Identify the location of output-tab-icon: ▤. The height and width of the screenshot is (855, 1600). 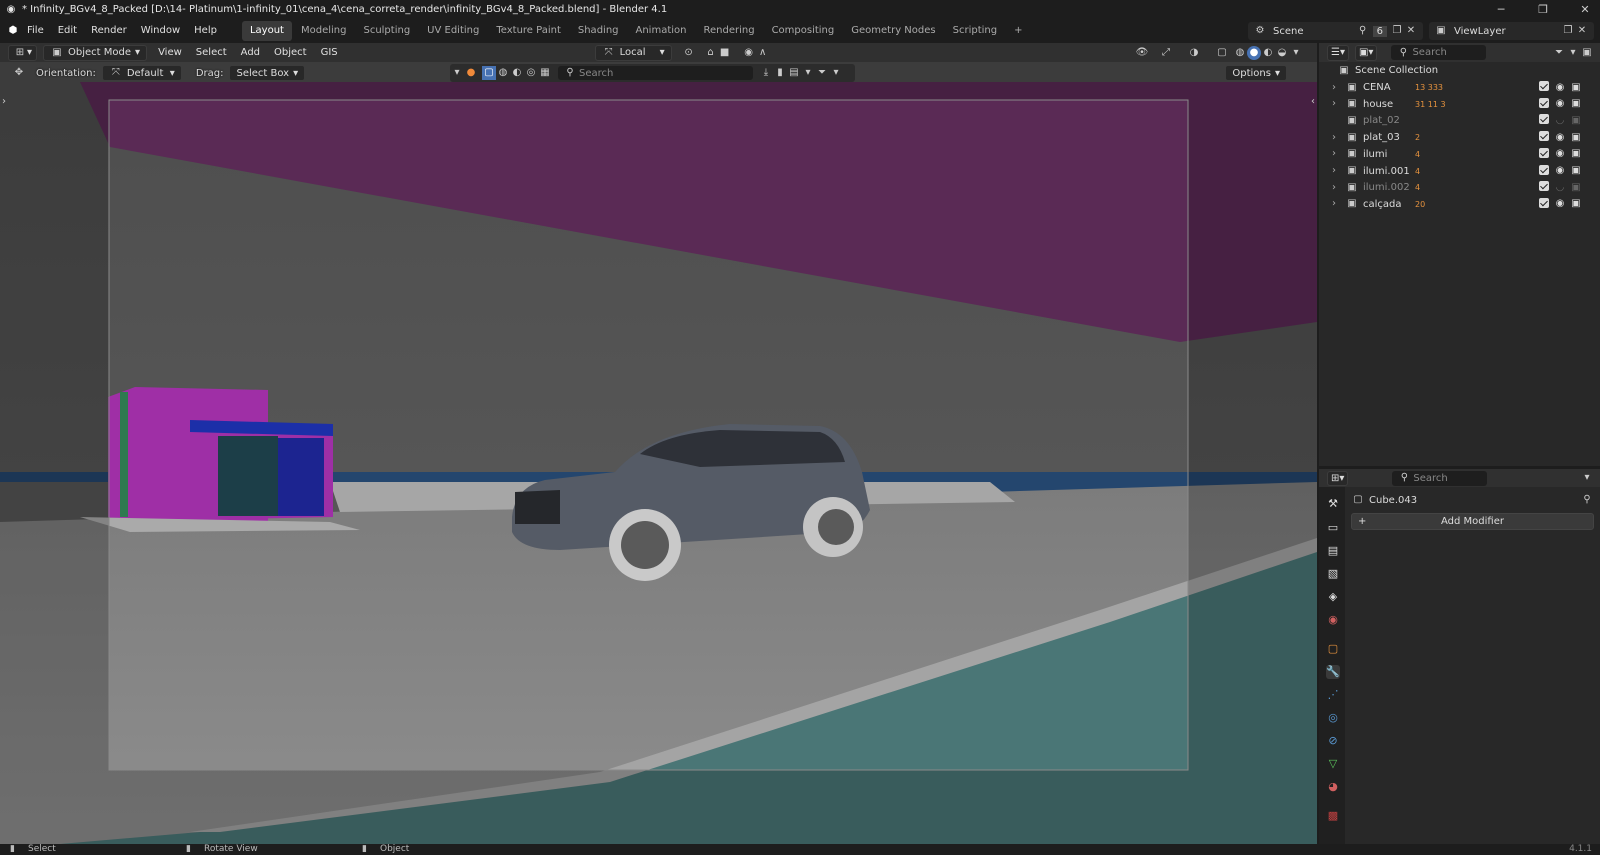
(1333, 551).